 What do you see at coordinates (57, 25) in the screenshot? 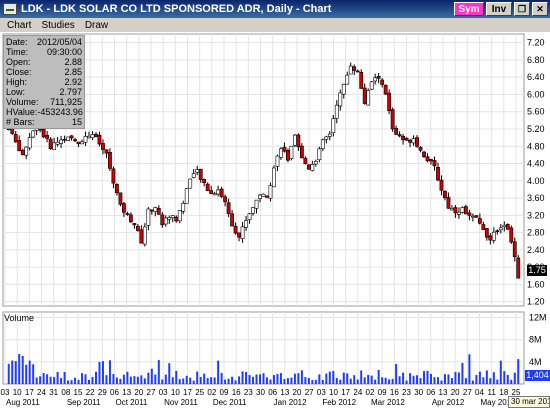
I see `menu-studies: Studies` at bounding box center [57, 25].